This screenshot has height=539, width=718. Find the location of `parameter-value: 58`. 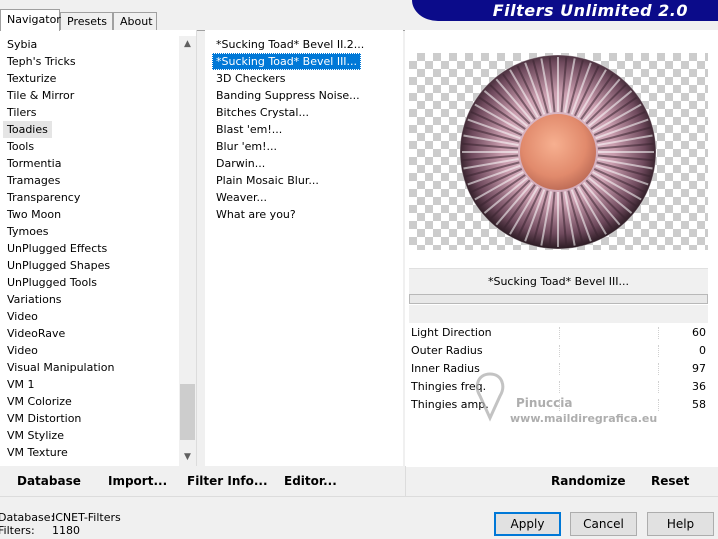

parameter-value: 58 is located at coordinates (699, 404).